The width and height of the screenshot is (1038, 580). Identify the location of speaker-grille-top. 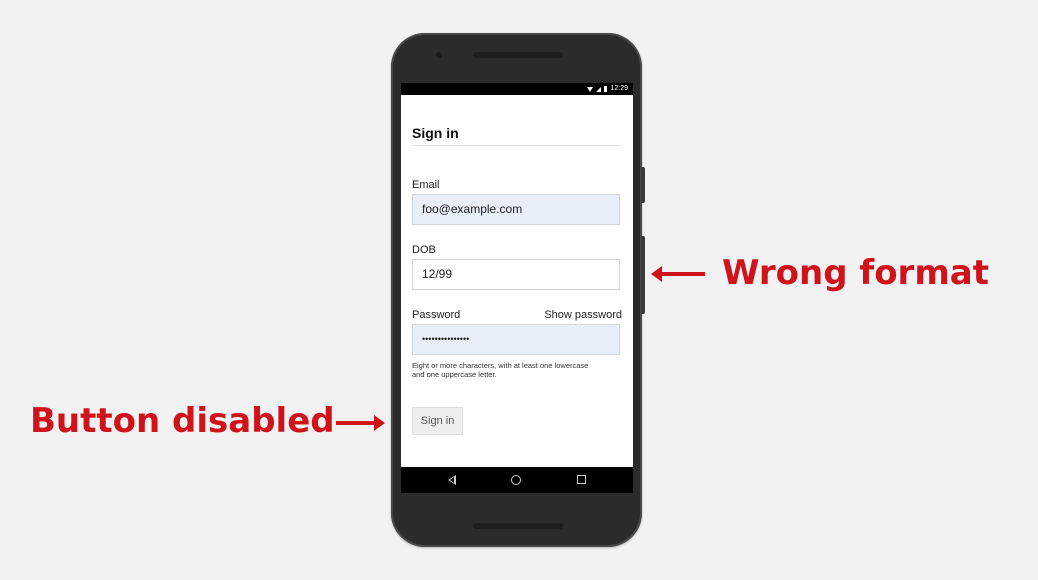
(518, 55).